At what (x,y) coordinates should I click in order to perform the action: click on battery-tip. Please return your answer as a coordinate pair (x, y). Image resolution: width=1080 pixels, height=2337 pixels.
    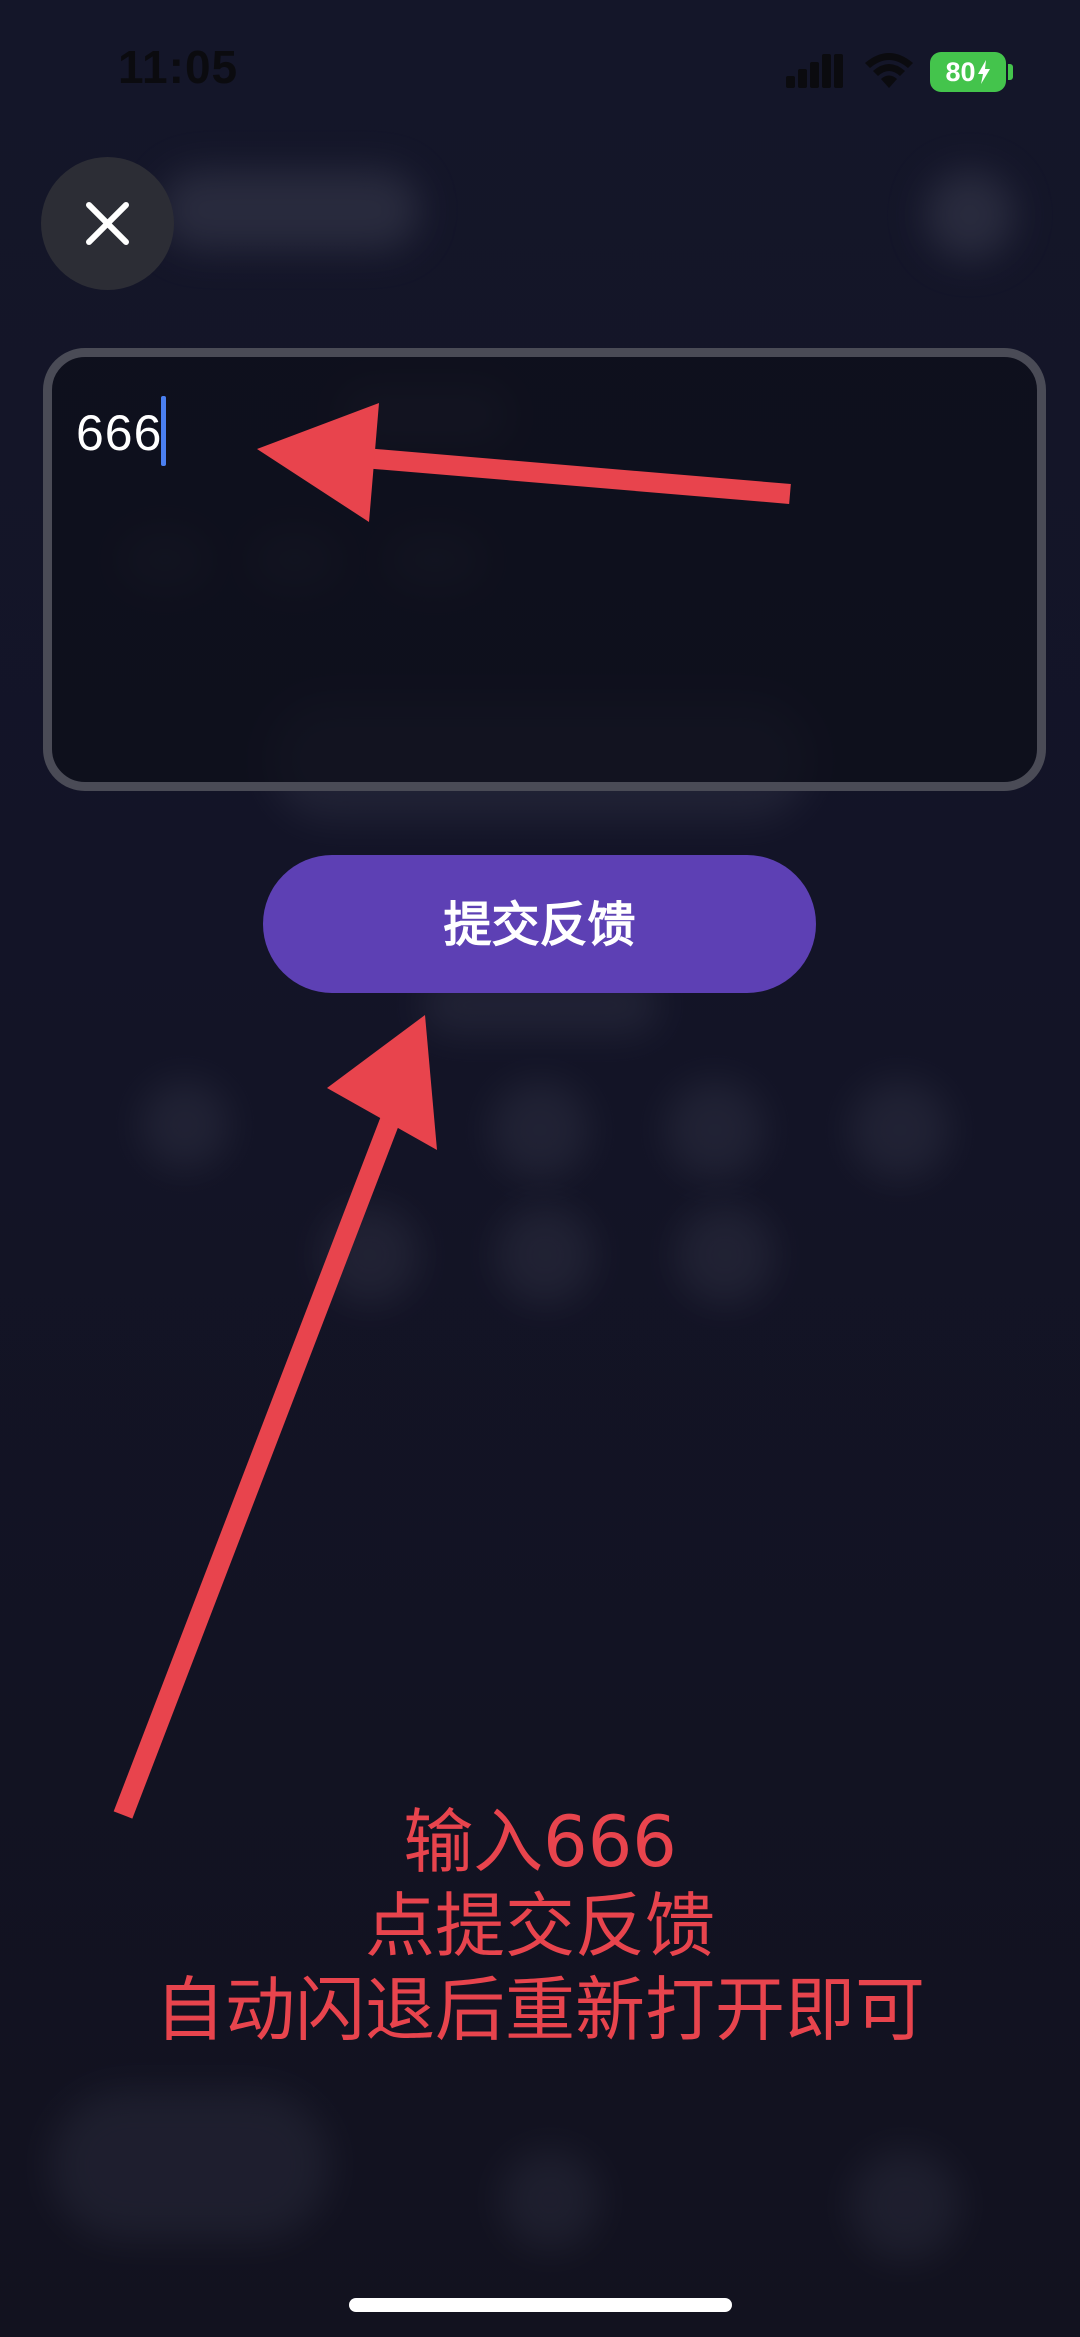
    Looking at the image, I should click on (1010, 72).